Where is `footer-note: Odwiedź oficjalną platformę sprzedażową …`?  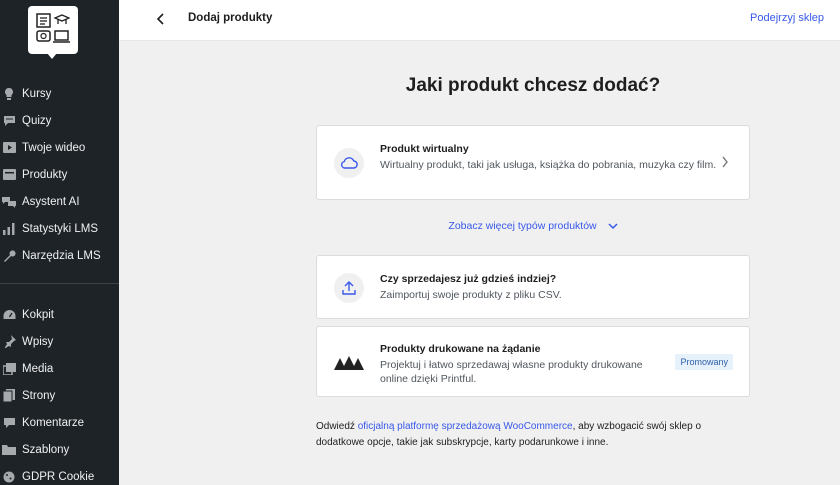 footer-note: Odwiedź oficjalną platformę sprzedażową … is located at coordinates (533, 435).